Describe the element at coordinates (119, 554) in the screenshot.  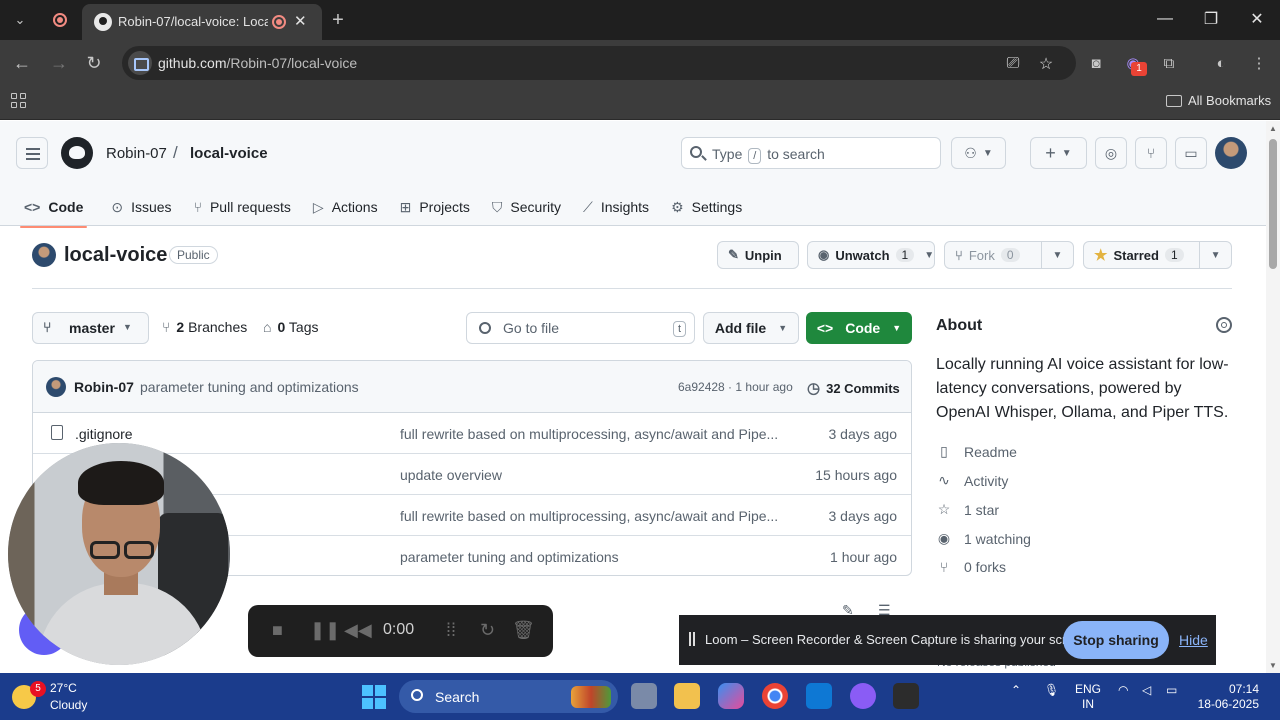
I see `webcam-bubble` at that location.